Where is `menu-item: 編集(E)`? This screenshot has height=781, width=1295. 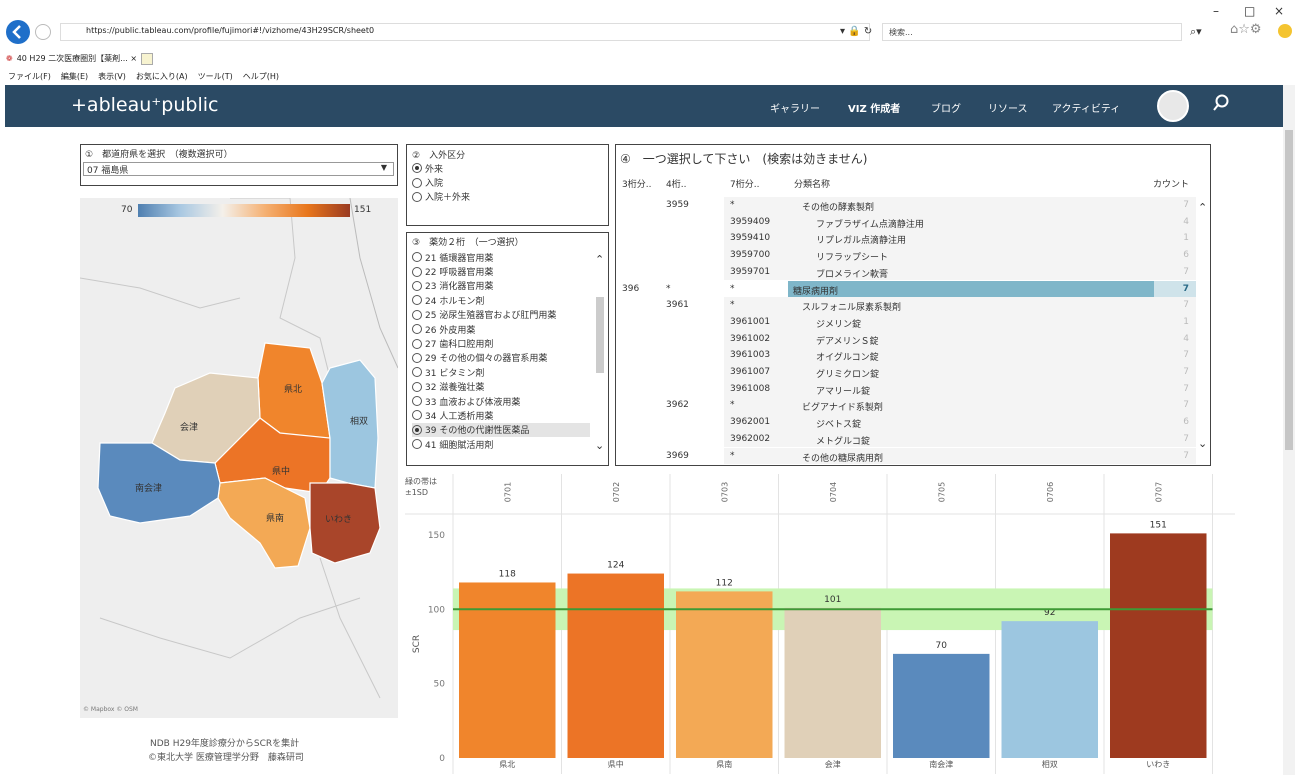 menu-item: 編集(E) is located at coordinates (74, 76).